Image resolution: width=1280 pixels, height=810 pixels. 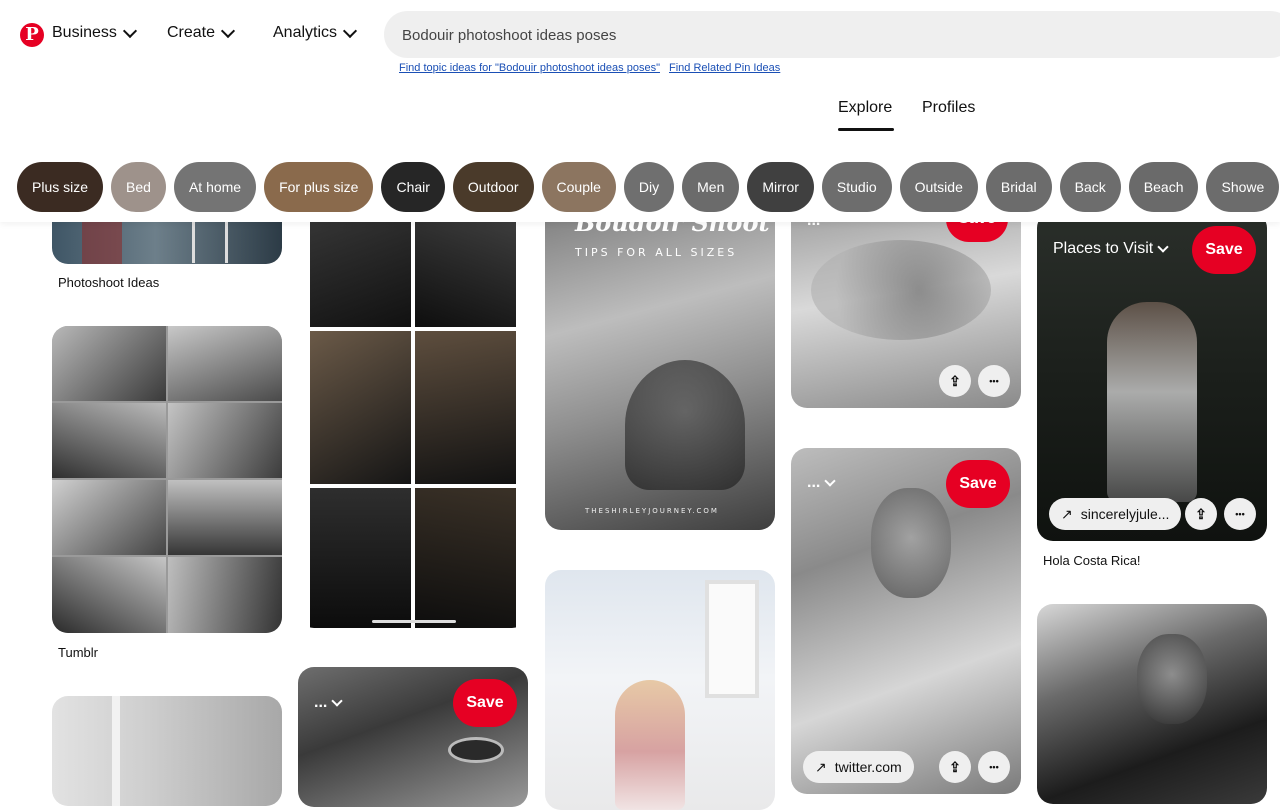 What do you see at coordinates (1018, 187) in the screenshot?
I see `filter-chip: Bridal` at bounding box center [1018, 187].